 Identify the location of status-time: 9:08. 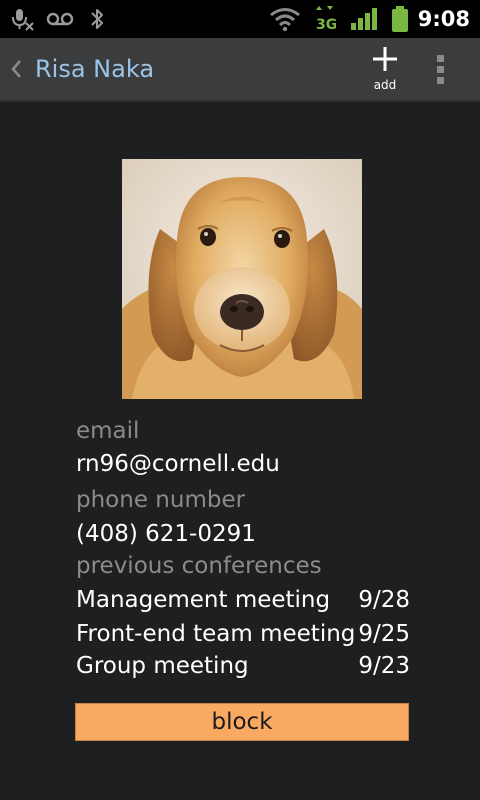
(443, 19).